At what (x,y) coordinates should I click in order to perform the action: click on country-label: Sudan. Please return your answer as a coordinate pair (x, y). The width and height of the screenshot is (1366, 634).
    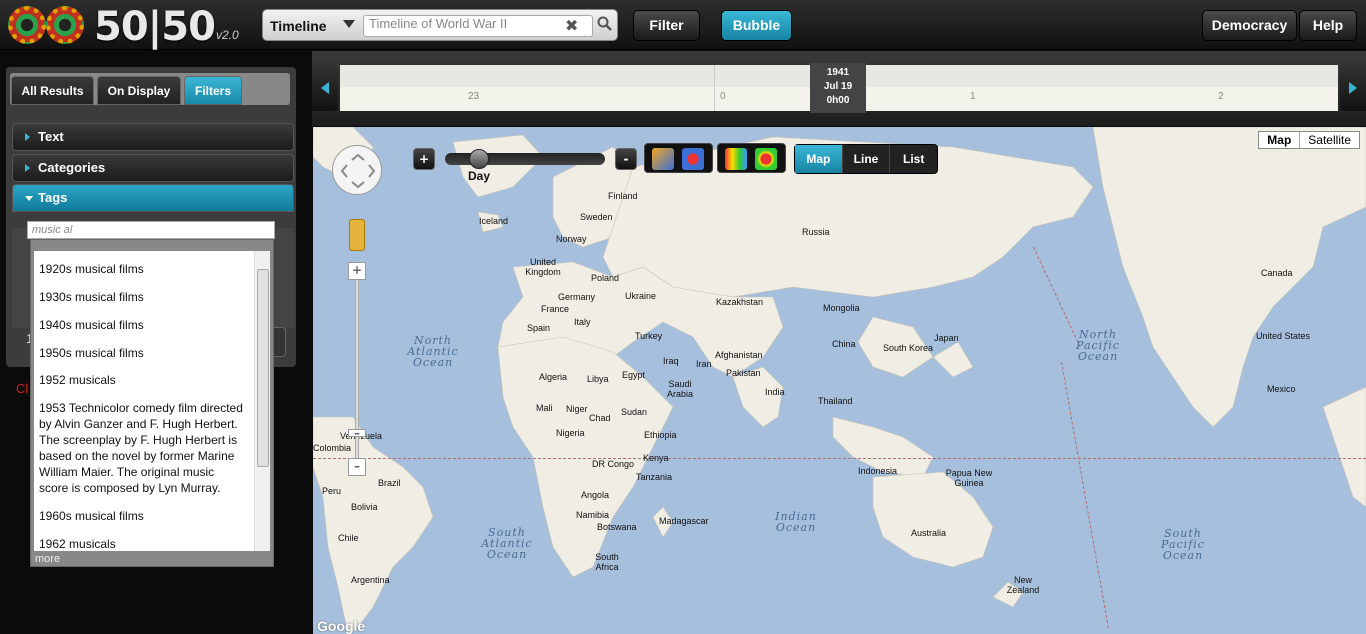
    Looking at the image, I should click on (634, 412).